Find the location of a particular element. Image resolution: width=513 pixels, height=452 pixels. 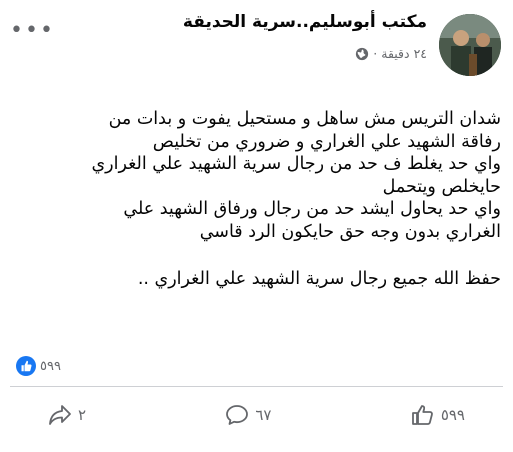

comment-button: ٦٧ is located at coordinates (248, 415).